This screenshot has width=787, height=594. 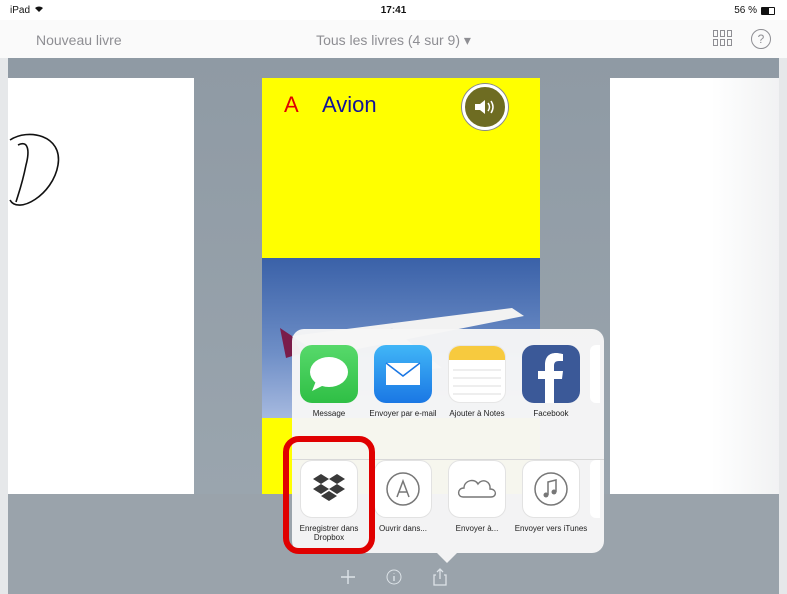 What do you see at coordinates (477, 374) in the screenshot?
I see `notes-icon` at bounding box center [477, 374].